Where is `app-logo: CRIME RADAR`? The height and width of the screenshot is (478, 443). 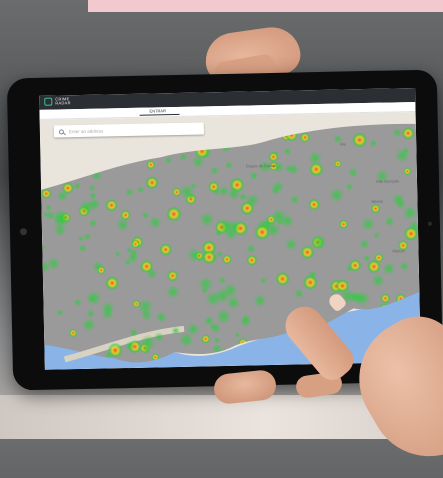
app-logo: CRIME RADAR is located at coordinates (61, 101).